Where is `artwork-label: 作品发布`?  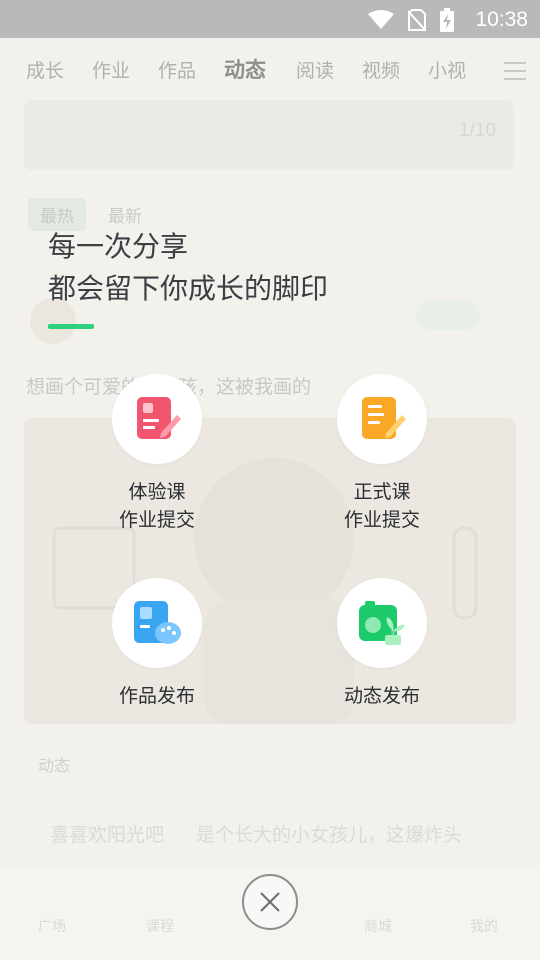
artwork-label: 作品发布 is located at coordinates (156, 696).